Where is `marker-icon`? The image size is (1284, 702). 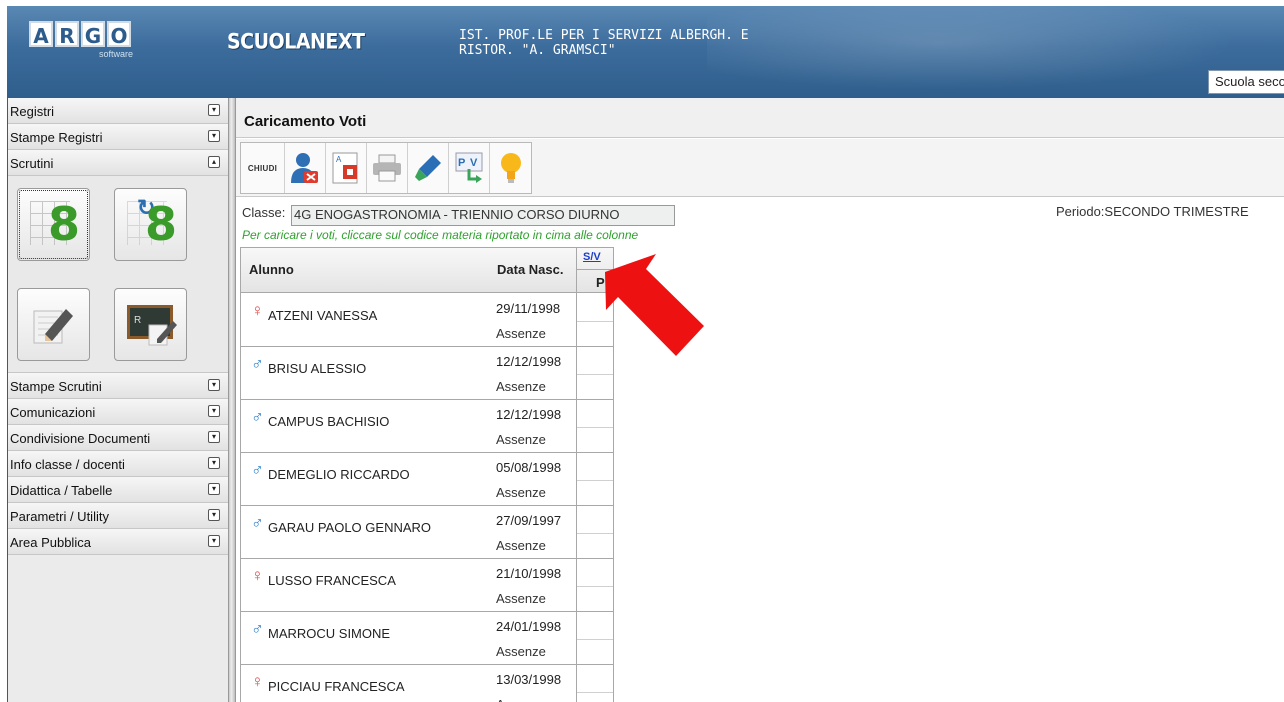 marker-icon is located at coordinates (428, 168).